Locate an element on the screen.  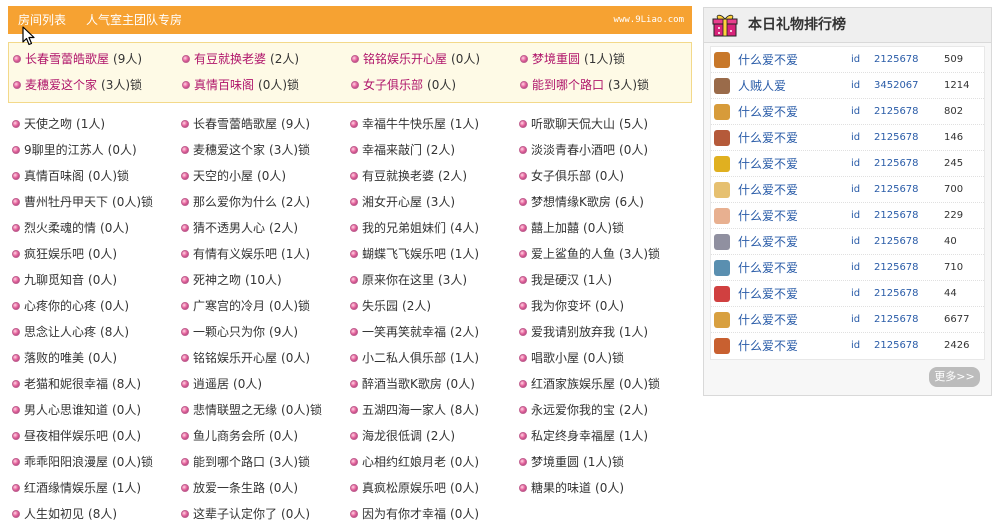
room-link: 放爱一条生路 is located at coordinates (229, 488).